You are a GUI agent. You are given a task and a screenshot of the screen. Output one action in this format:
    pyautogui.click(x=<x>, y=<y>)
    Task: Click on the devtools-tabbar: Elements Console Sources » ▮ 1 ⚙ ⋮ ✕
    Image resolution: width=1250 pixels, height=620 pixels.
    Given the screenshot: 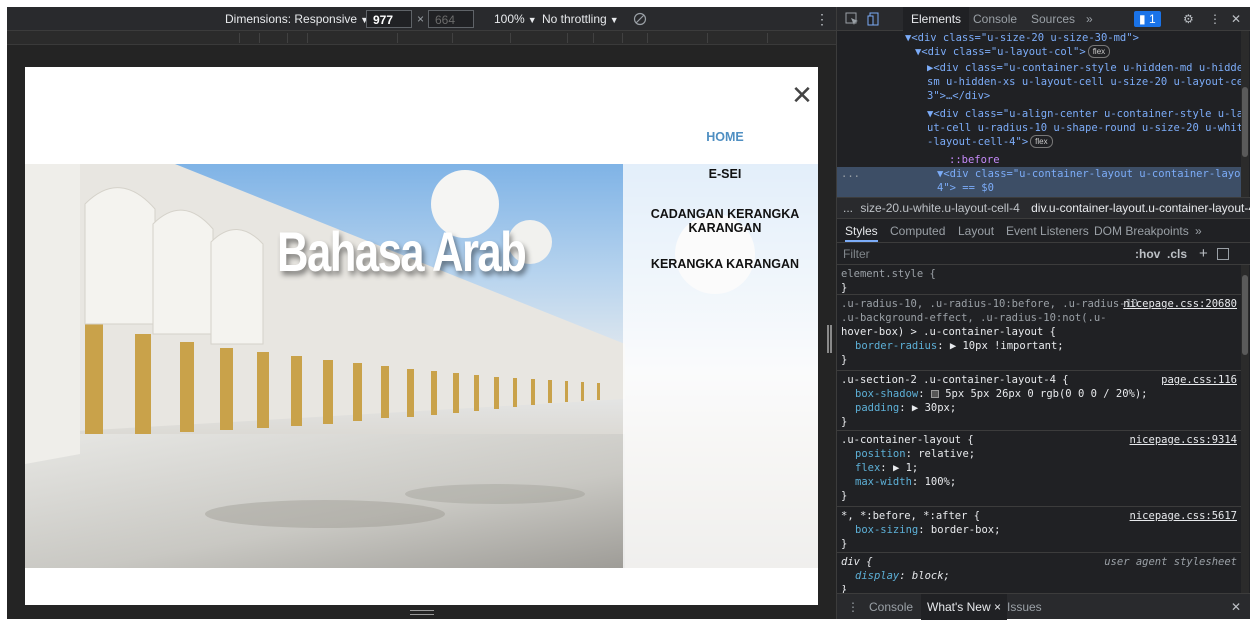 What is the action you would take?
    pyautogui.click(x=1043, y=19)
    